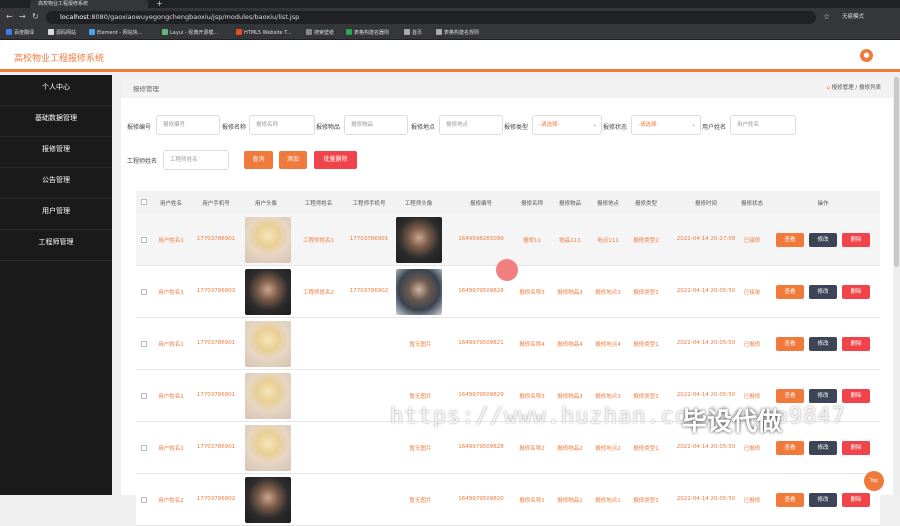 Image resolution: width=900 pixels, height=526 pixels. Describe the element at coordinates (22, 16) in the screenshot. I see `forward-icon: →` at that location.